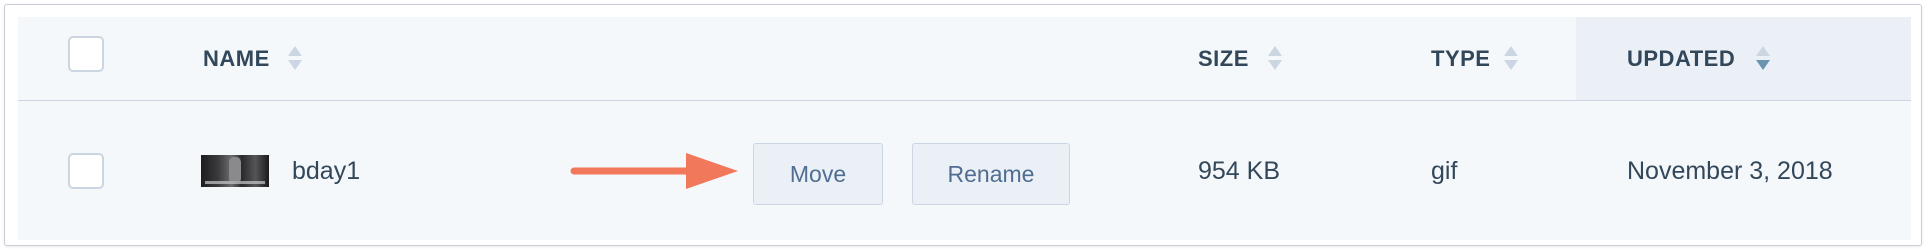 This screenshot has width=1926, height=250. Describe the element at coordinates (1223, 59) in the screenshot. I see `column-header-size: SIZE` at that location.